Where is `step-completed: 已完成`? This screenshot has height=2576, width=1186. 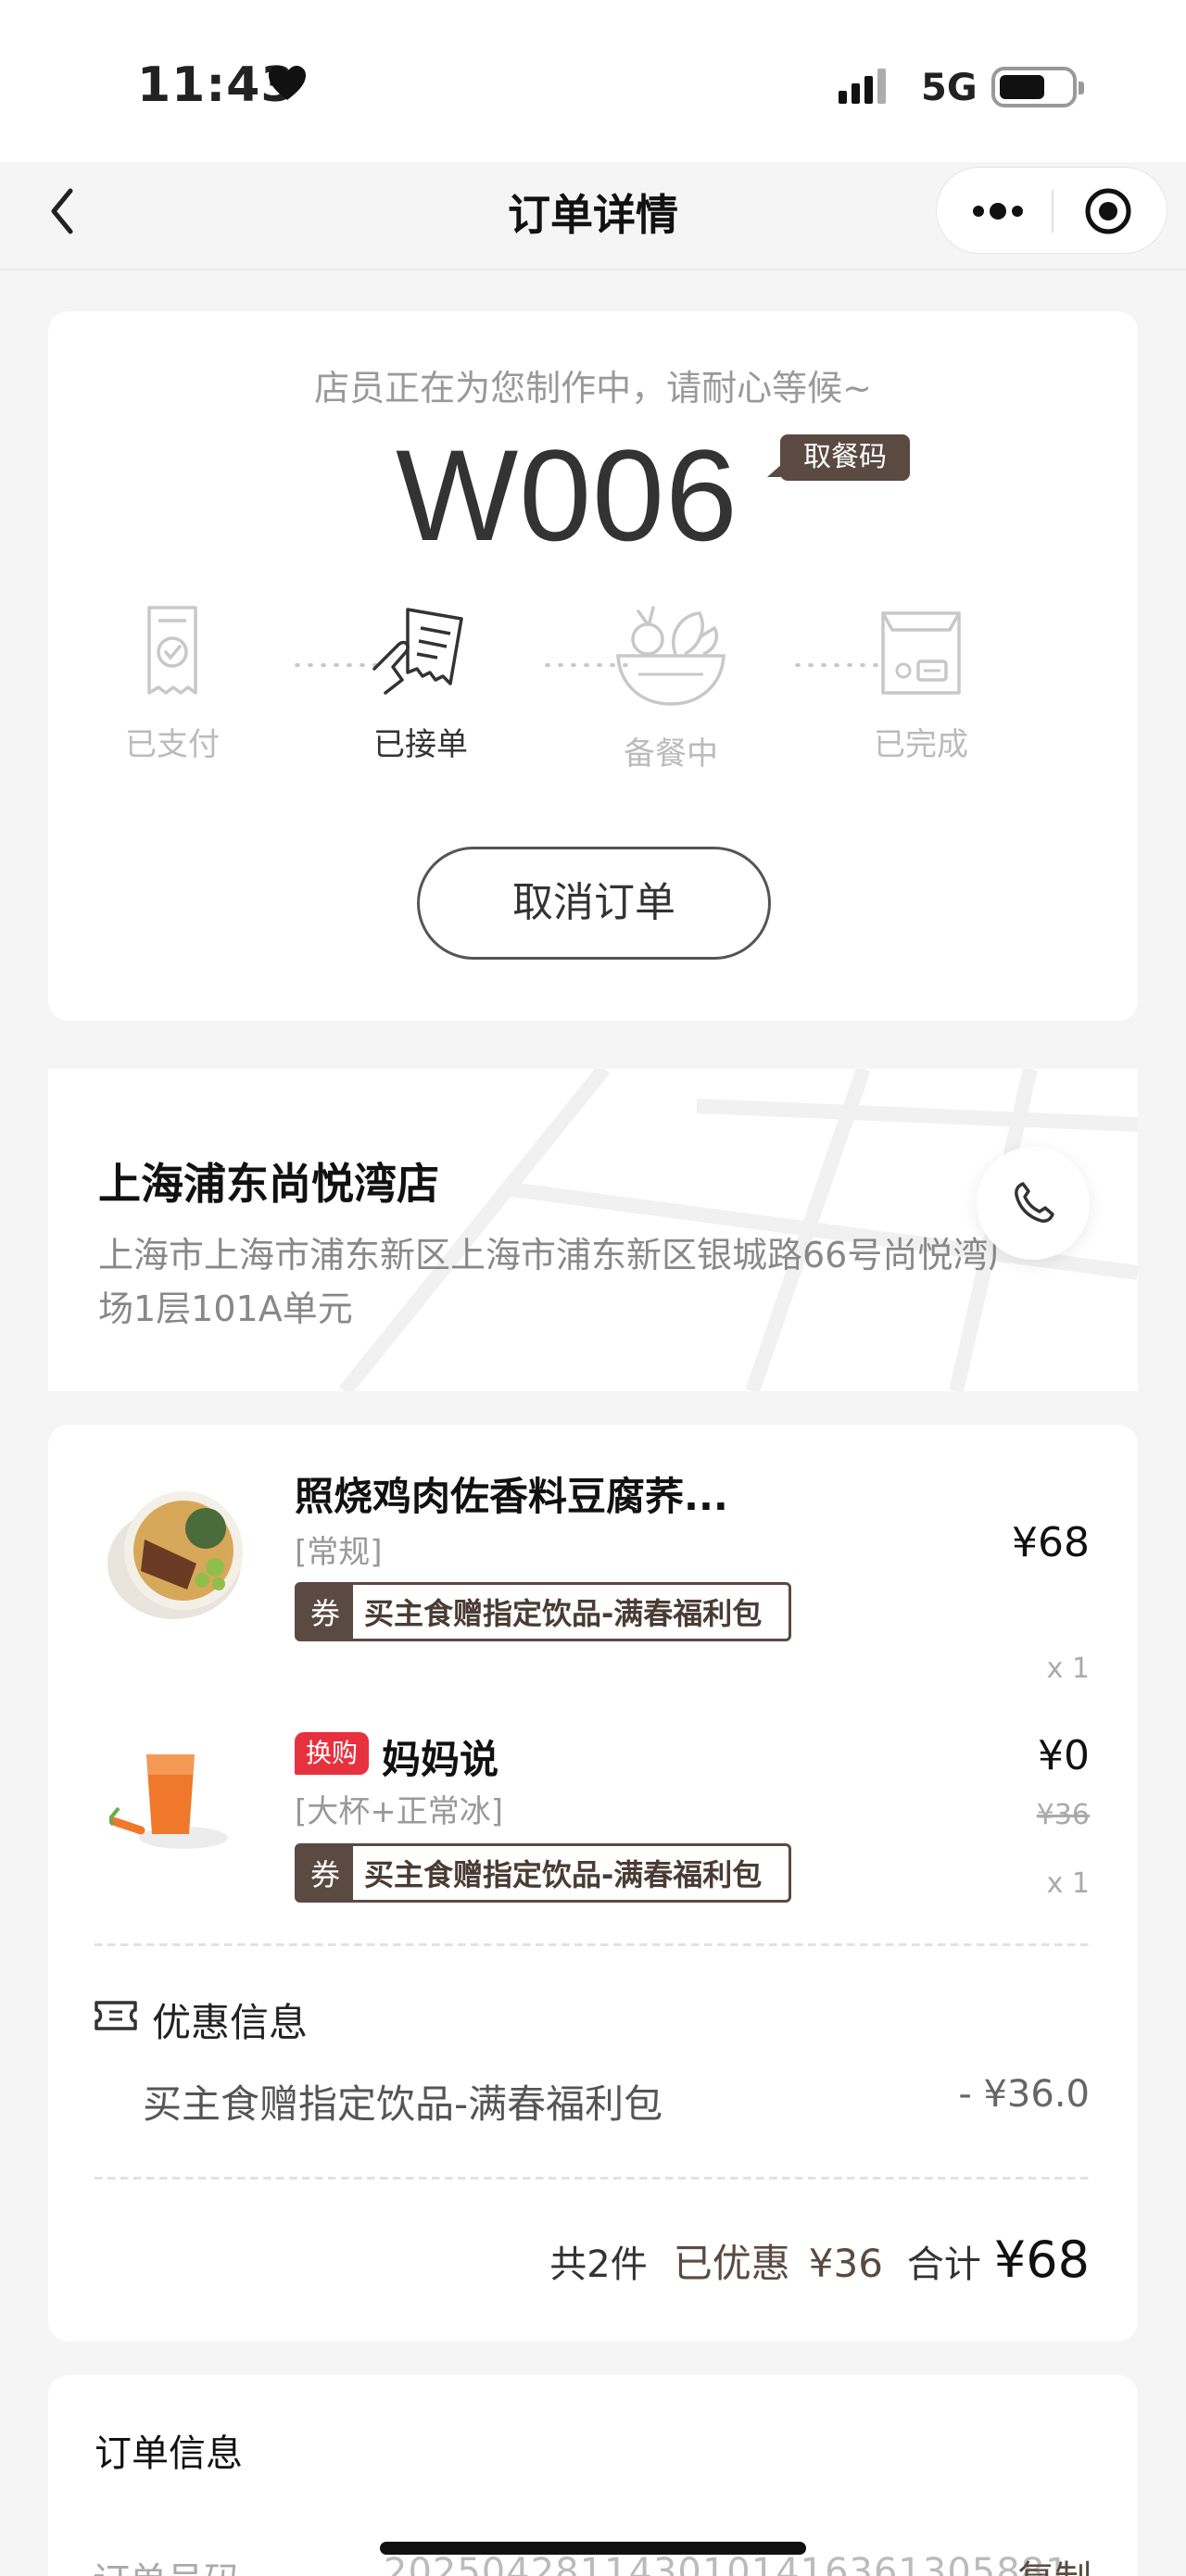 step-completed: 已完成 is located at coordinates (921, 682).